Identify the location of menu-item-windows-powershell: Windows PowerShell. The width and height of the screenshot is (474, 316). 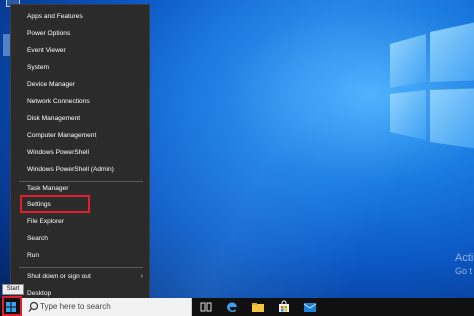
(80, 153).